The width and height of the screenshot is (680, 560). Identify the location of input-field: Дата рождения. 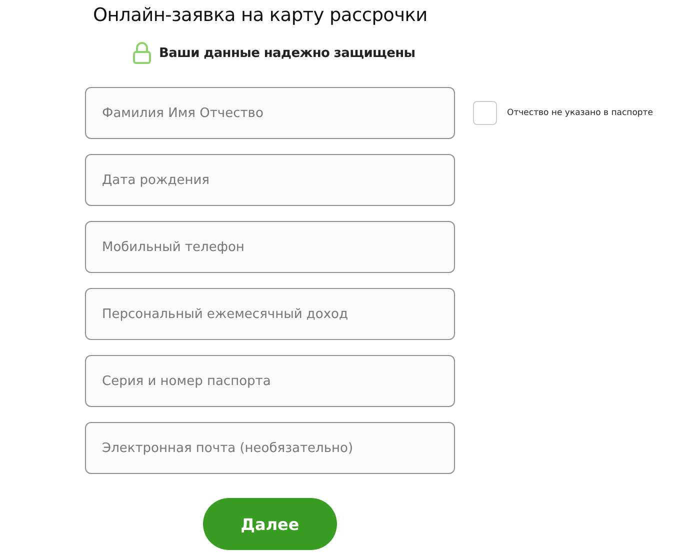
(270, 180).